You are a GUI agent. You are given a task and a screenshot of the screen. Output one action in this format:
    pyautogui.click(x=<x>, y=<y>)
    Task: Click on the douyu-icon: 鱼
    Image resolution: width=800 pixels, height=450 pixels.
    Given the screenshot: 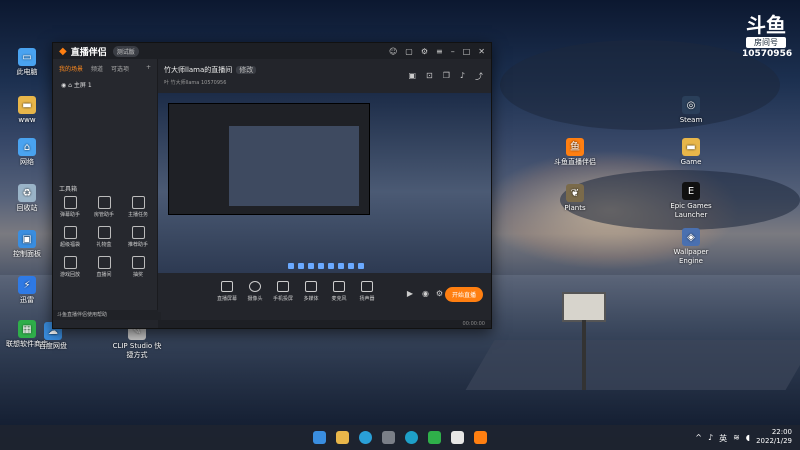 What is the action you would take?
    pyautogui.click(x=575, y=147)
    